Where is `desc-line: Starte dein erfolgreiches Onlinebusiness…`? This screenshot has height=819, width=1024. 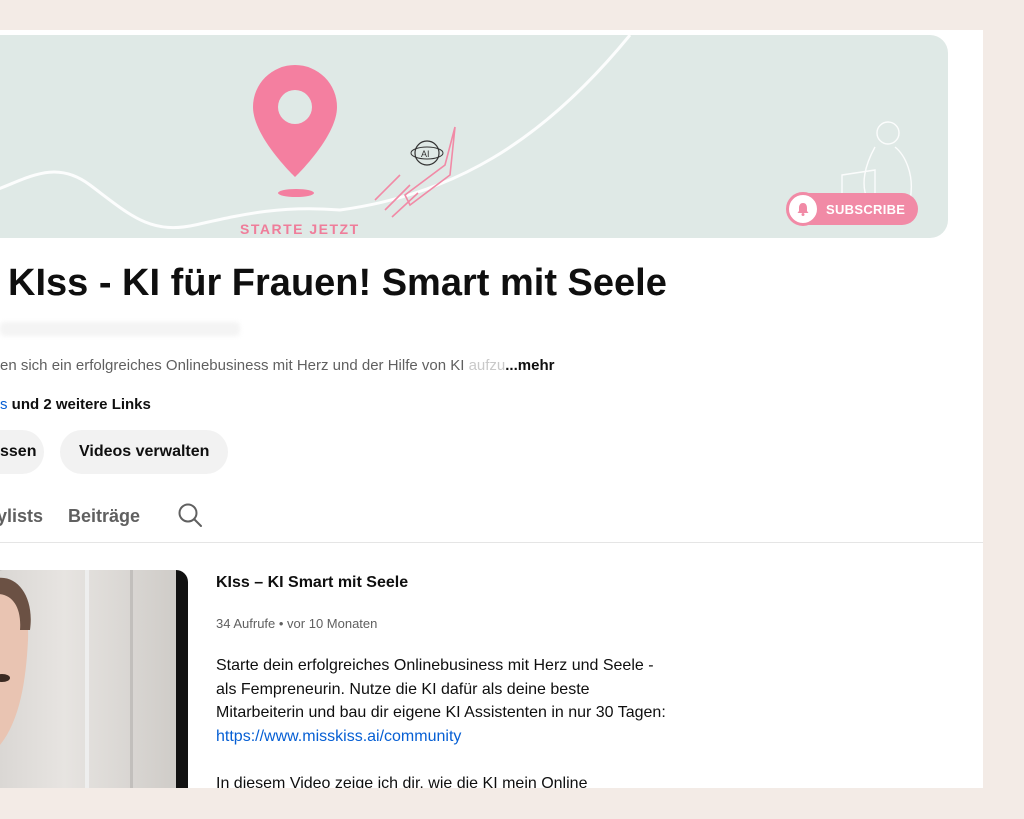
desc-line: Starte dein erfolgreiches Onlinebusiness… is located at coordinates (435, 665).